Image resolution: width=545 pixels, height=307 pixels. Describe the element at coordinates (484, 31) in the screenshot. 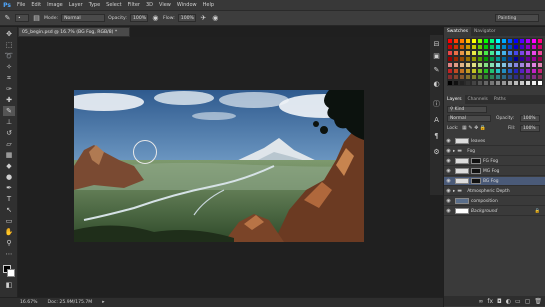

I see `tab-navigator: Navigator` at that location.